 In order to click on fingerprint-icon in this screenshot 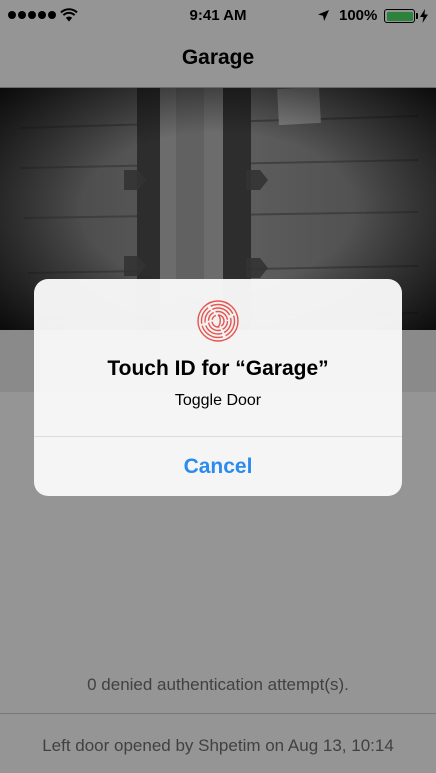, I will do `click(218, 321)`.